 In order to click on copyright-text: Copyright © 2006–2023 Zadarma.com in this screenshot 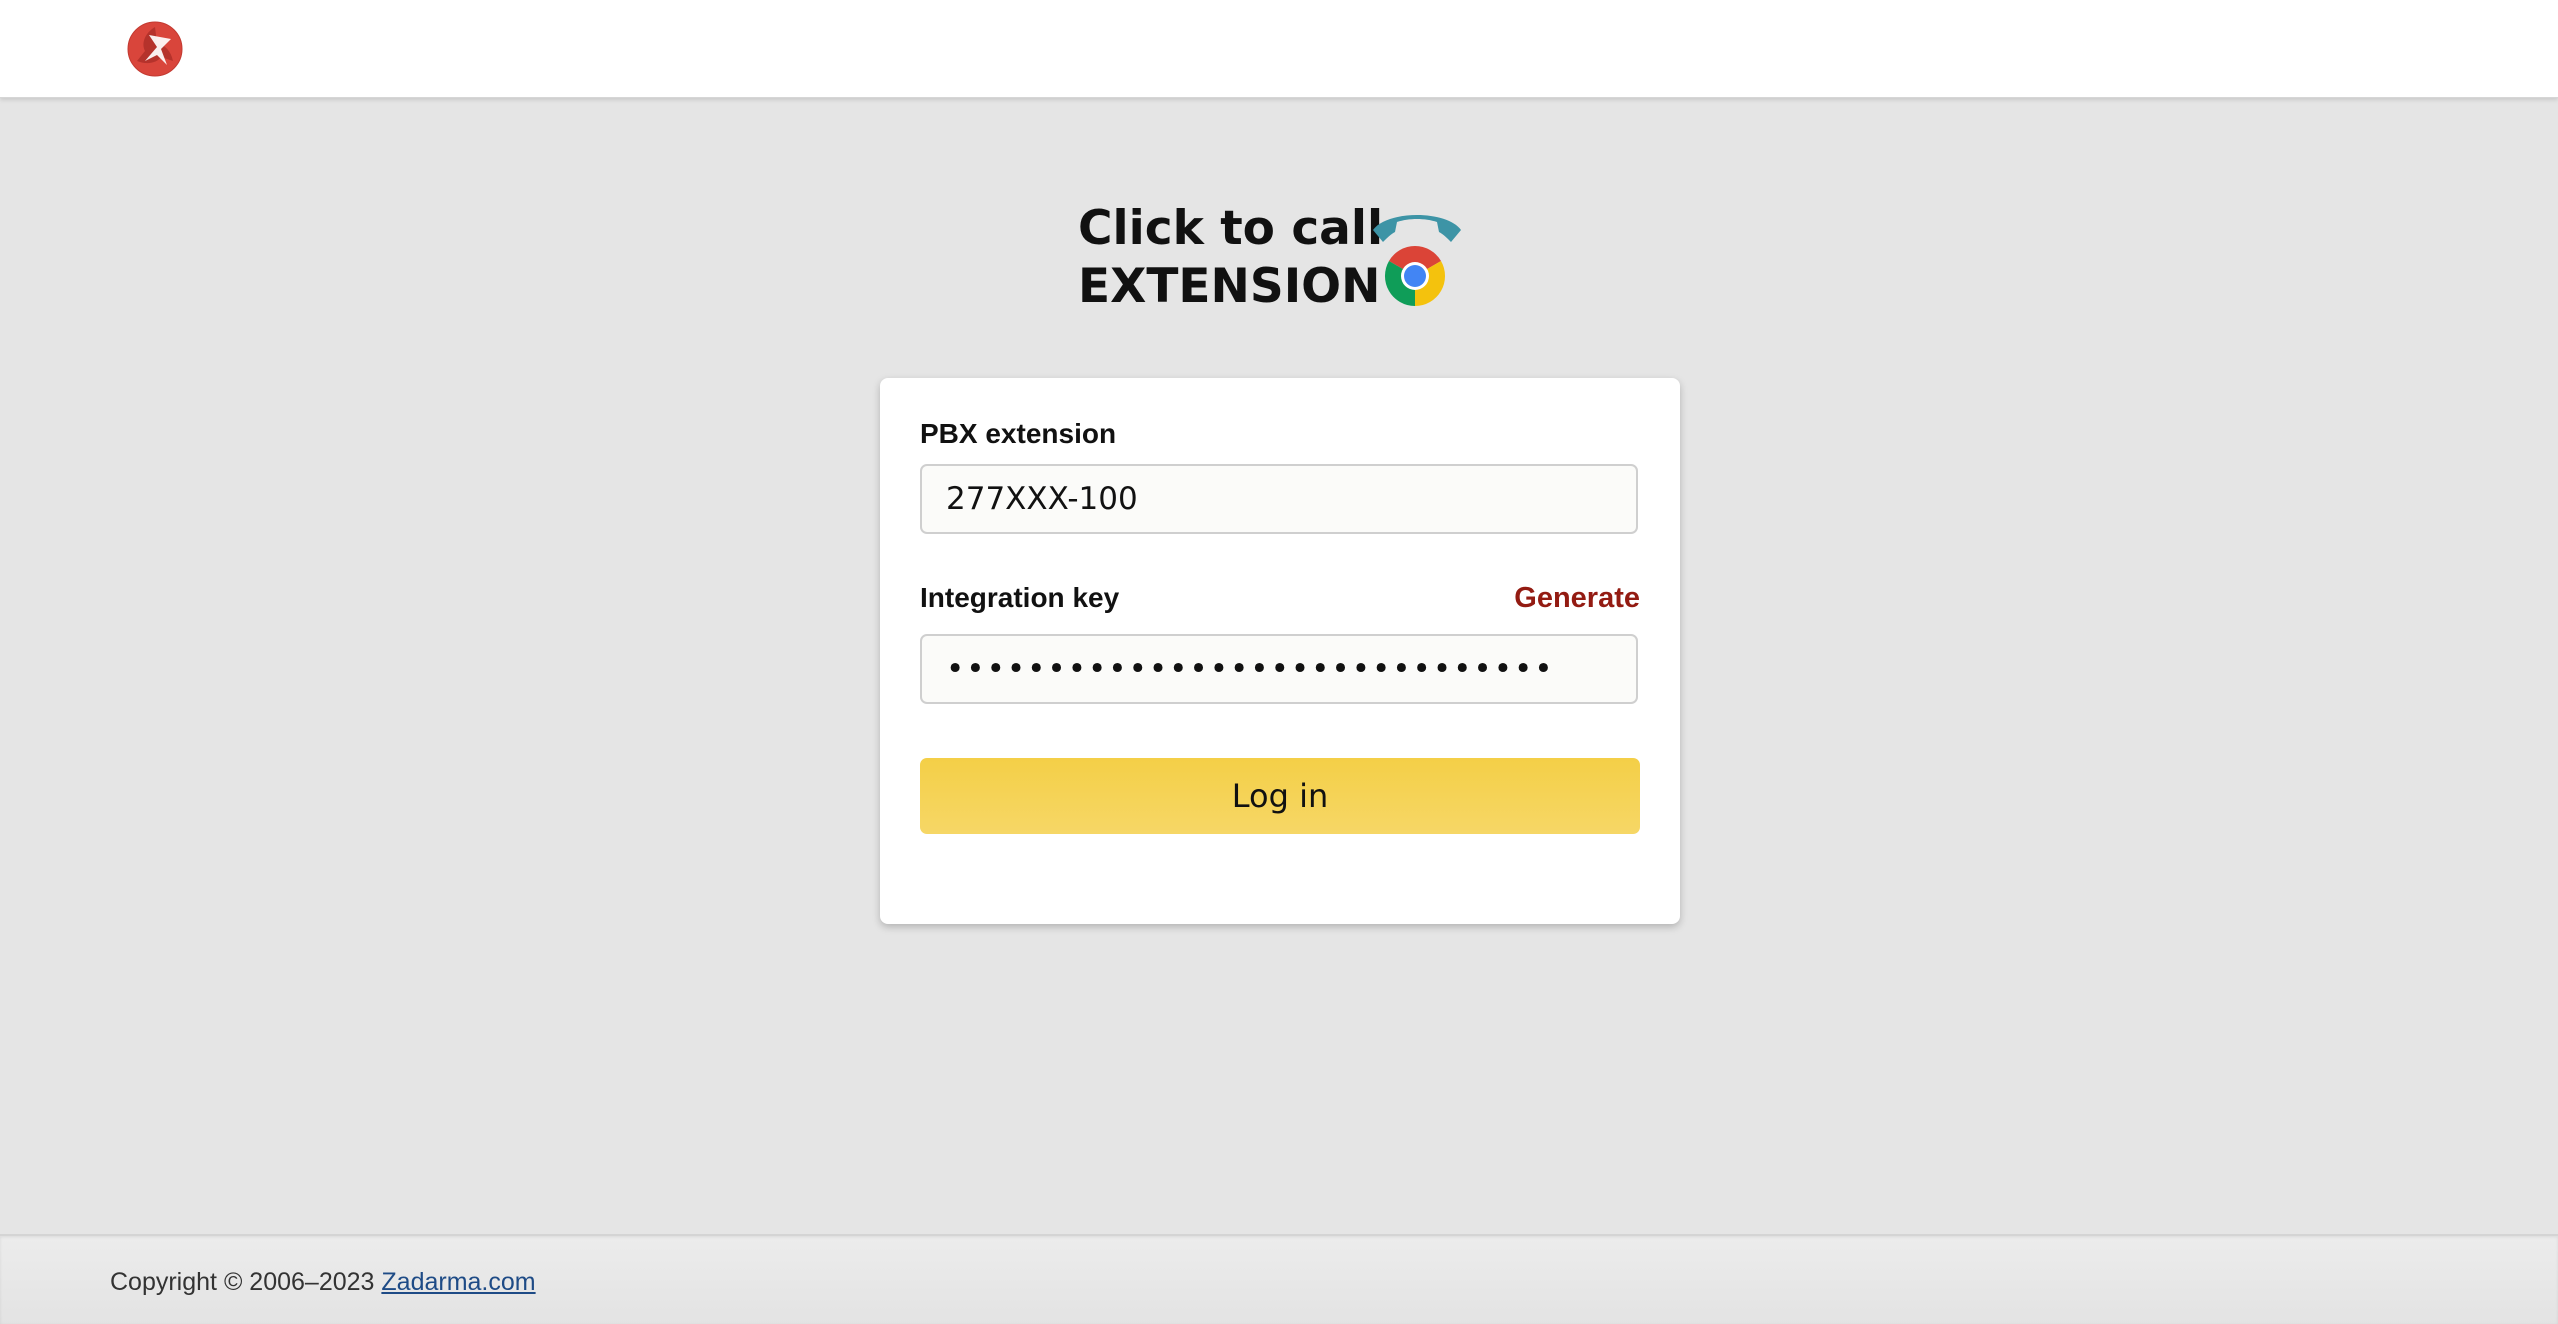, I will do `click(323, 1282)`.